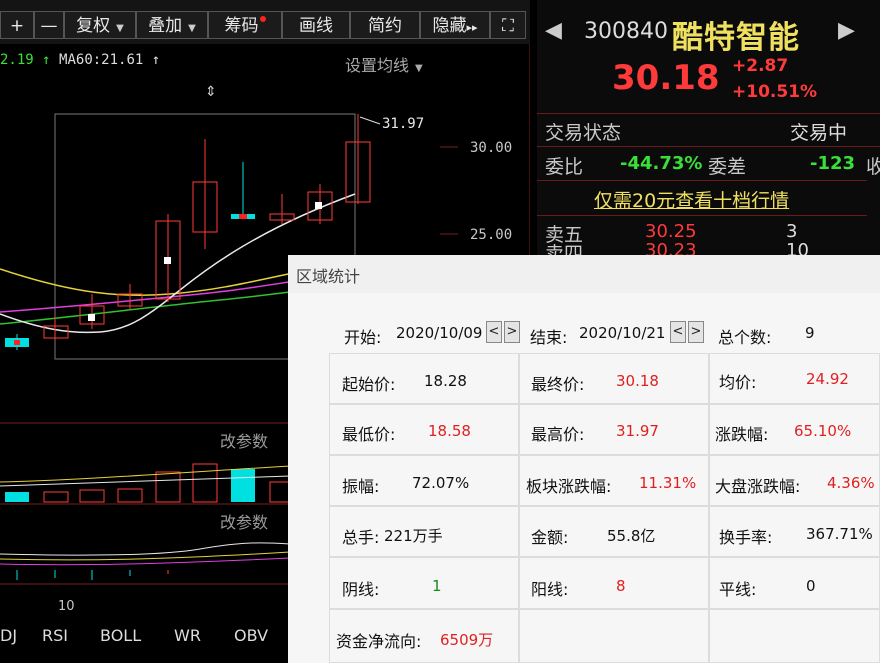 The height and width of the screenshot is (663, 880). I want to click on sector-change-label: 板块涨跌幅:, so click(569, 486).